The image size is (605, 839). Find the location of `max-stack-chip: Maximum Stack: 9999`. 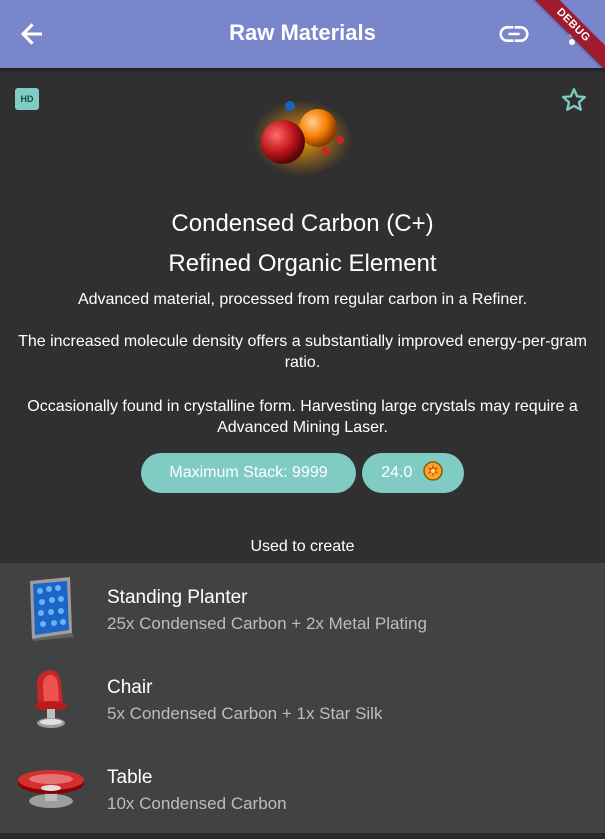

max-stack-chip: Maximum Stack: 9999 is located at coordinates (248, 473).